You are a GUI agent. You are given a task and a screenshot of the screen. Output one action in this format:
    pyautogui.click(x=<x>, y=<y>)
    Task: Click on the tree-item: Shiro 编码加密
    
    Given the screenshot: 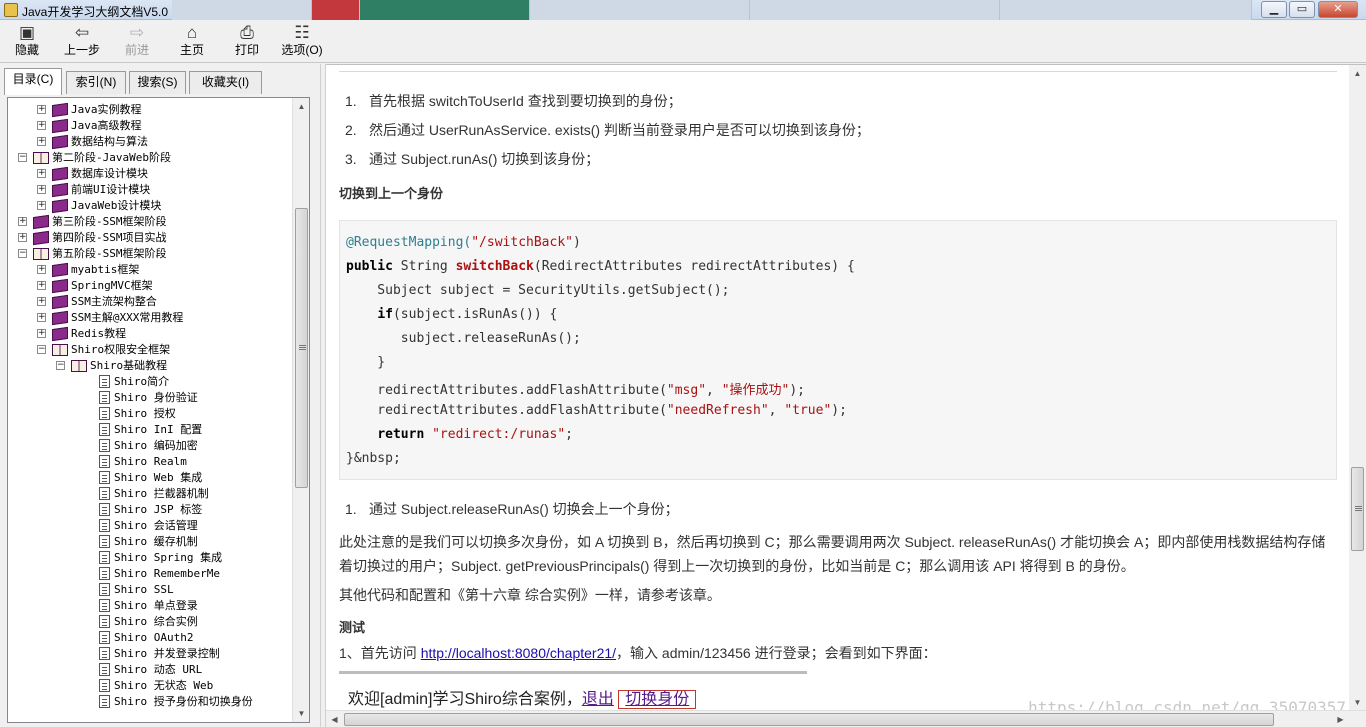 What is the action you would take?
    pyautogui.click(x=151, y=446)
    